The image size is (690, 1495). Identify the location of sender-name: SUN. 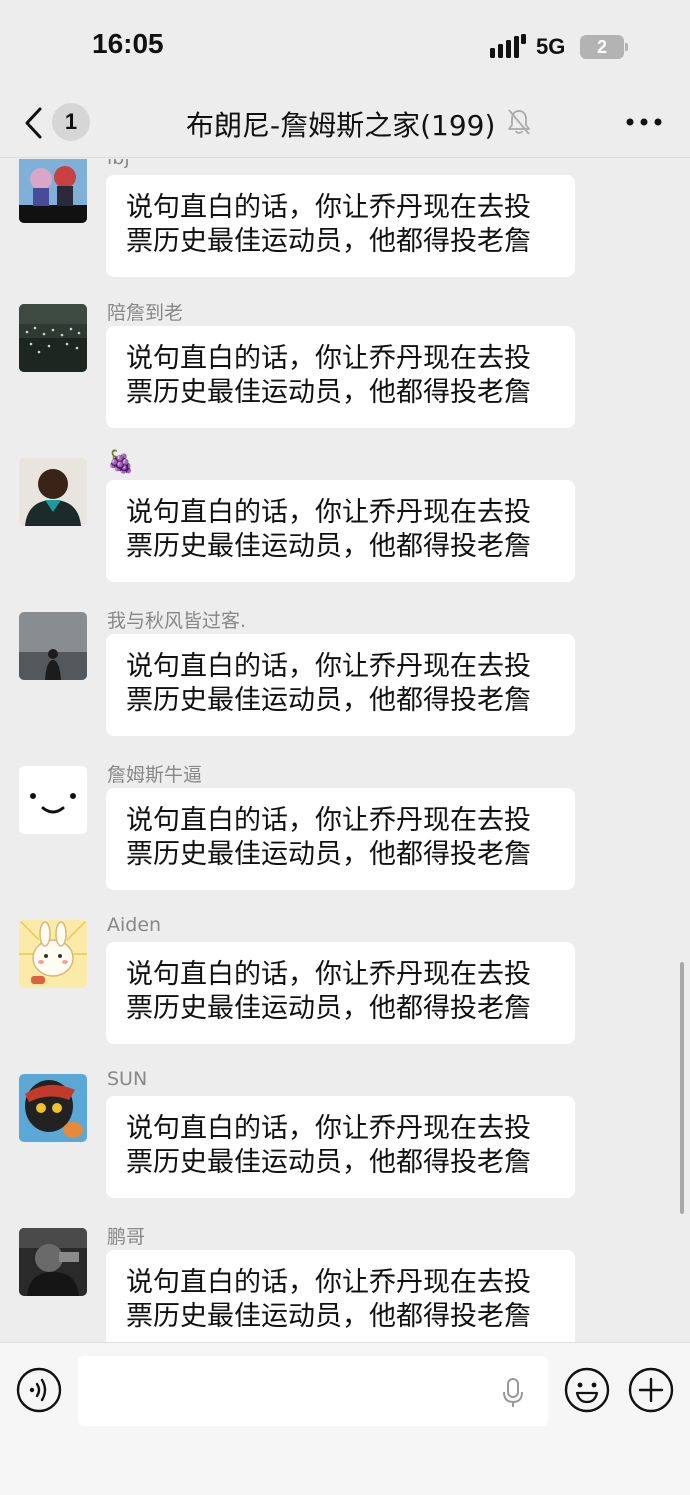
(127, 1079).